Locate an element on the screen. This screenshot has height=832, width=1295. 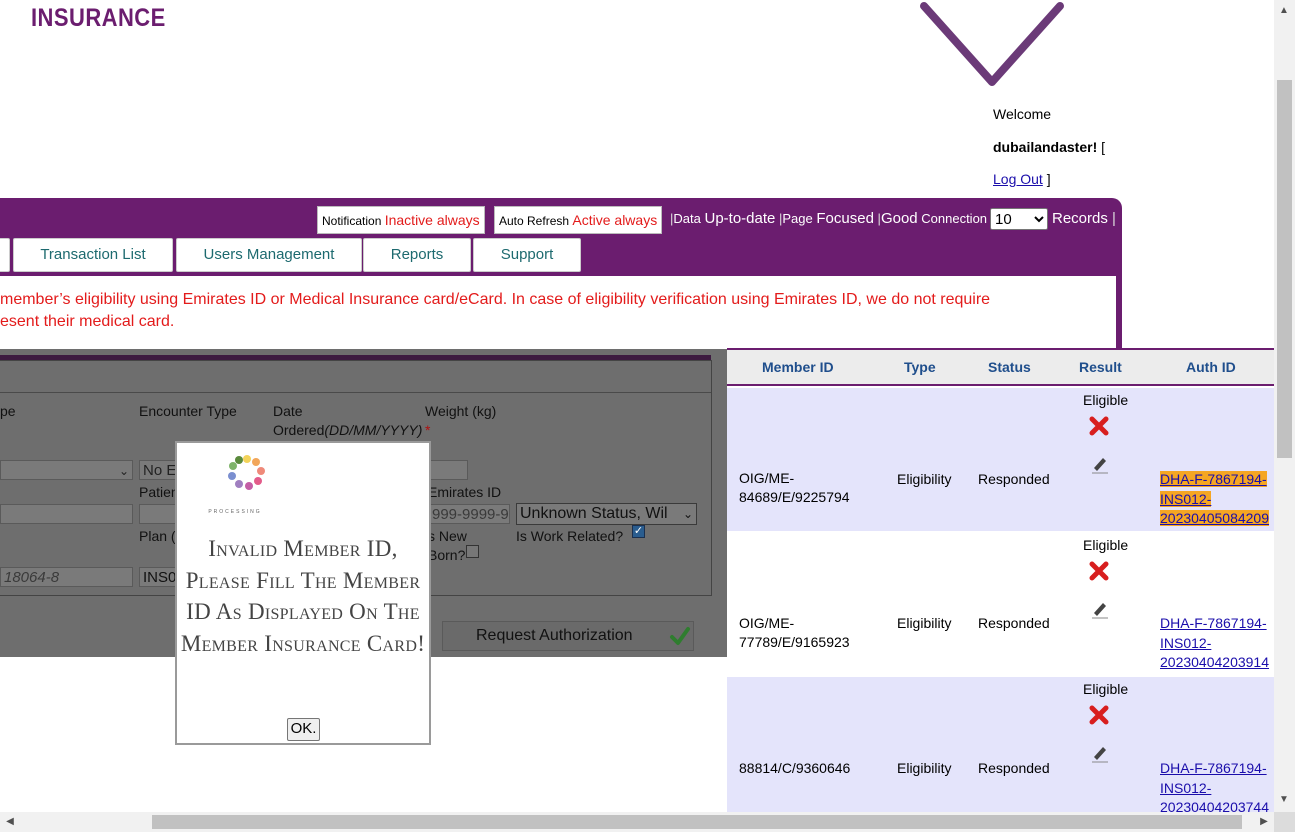
auth-id-link: DHA-F-7867194- INS012- 20230404203744 is located at coordinates (1214, 786).